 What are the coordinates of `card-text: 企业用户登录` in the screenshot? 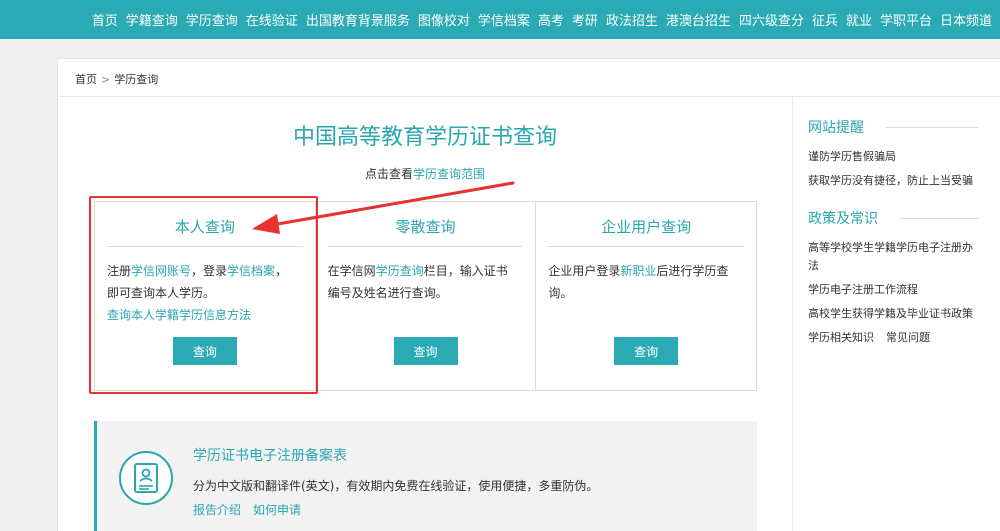 It's located at (584, 271).